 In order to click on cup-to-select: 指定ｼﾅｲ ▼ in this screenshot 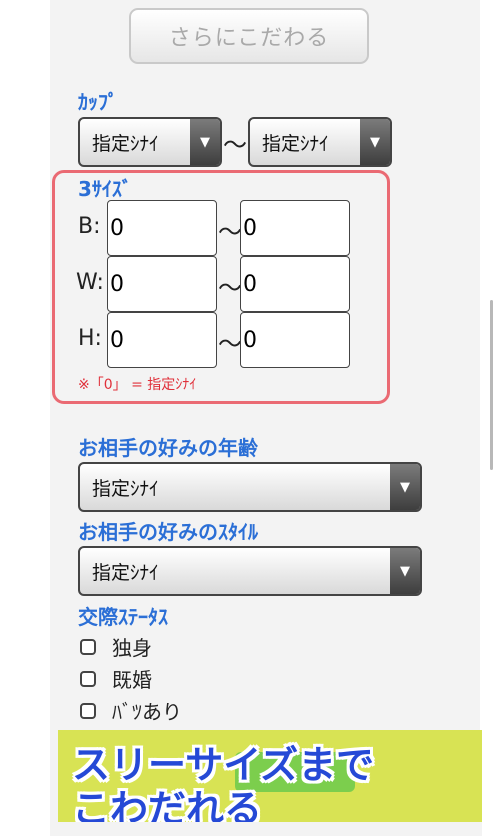, I will do `click(320, 142)`.